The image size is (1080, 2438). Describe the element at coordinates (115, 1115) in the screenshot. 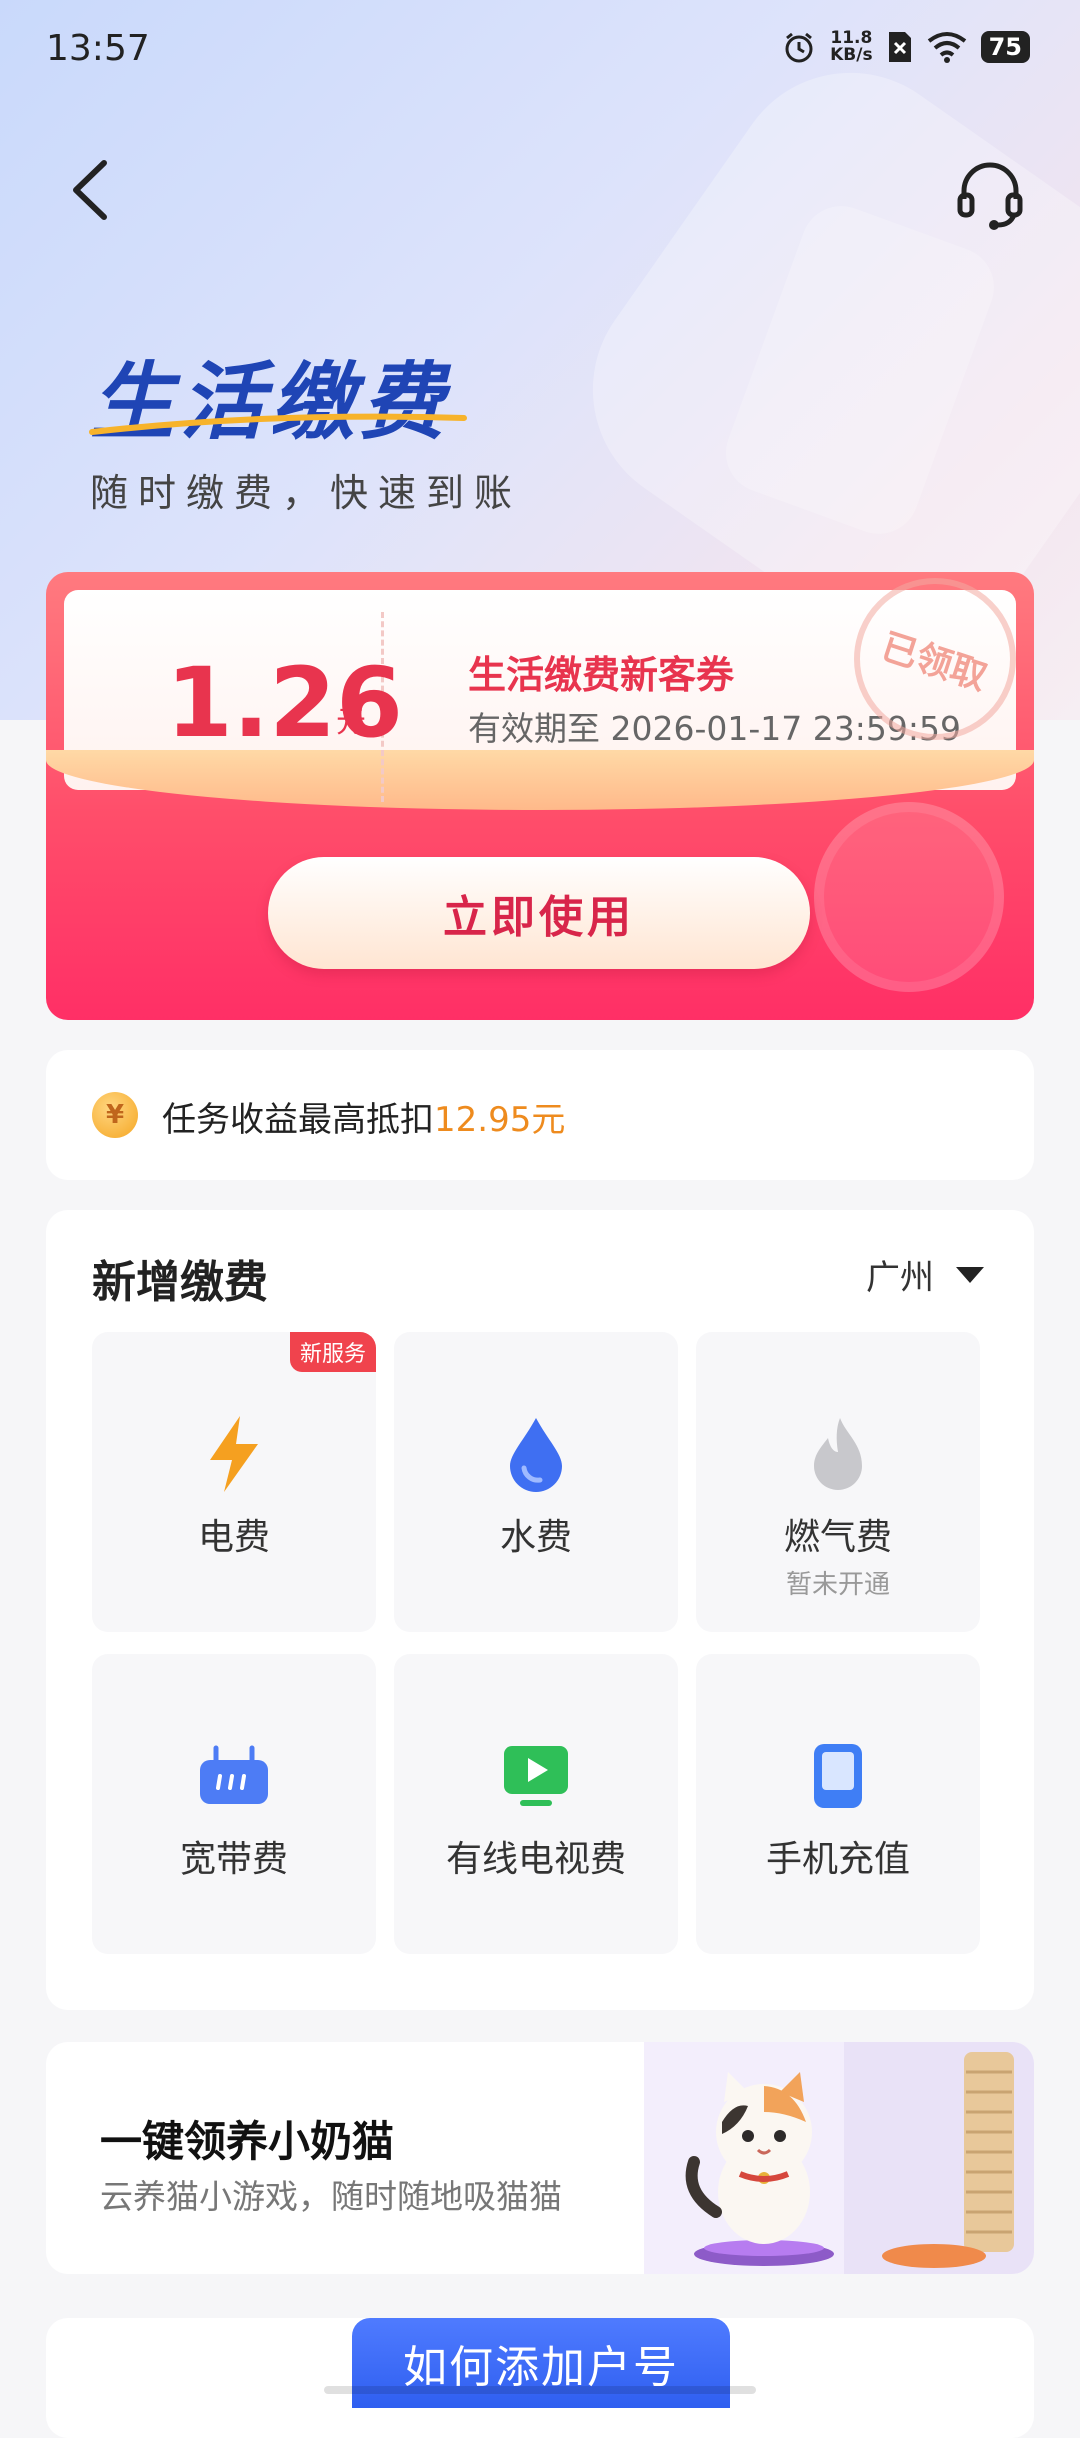

I see `coin-icon: ¥` at that location.